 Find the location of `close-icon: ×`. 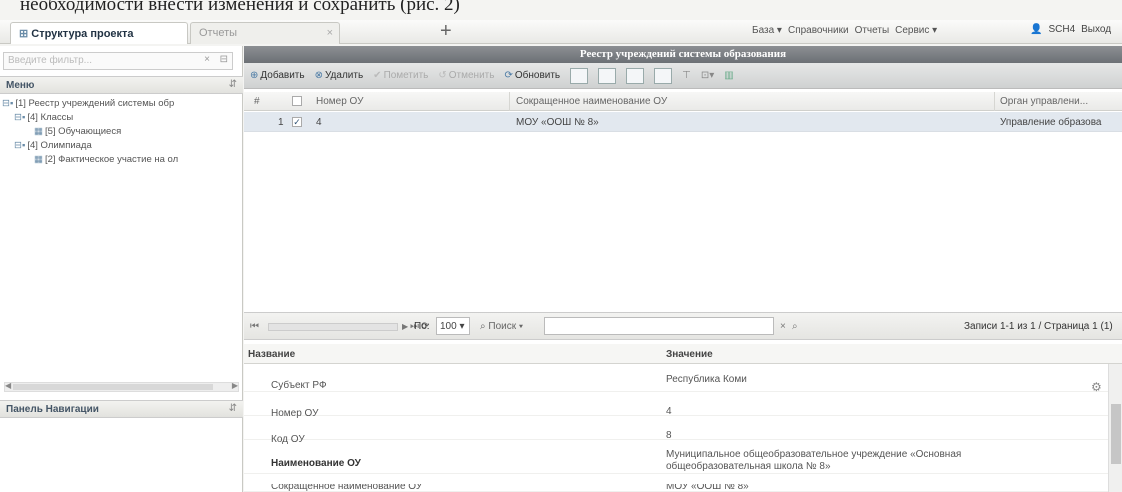

close-icon: × is located at coordinates (330, 33).